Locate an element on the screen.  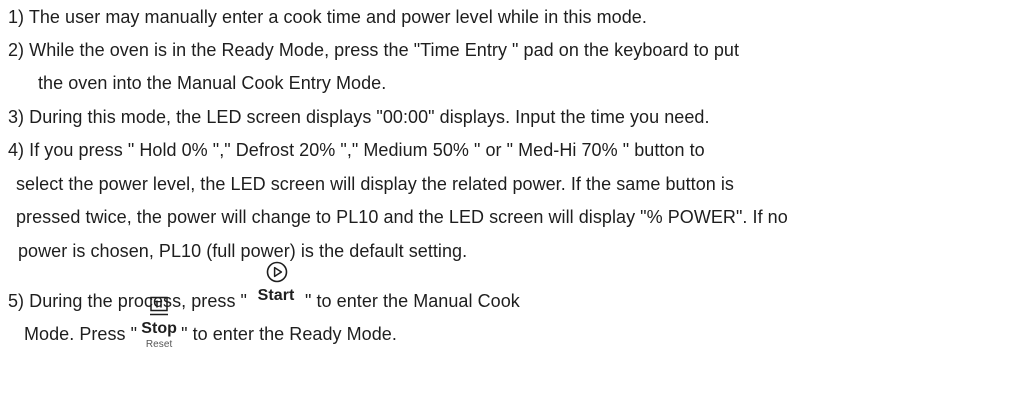
reset-sublabel: Reset is located at coordinates (159, 344).